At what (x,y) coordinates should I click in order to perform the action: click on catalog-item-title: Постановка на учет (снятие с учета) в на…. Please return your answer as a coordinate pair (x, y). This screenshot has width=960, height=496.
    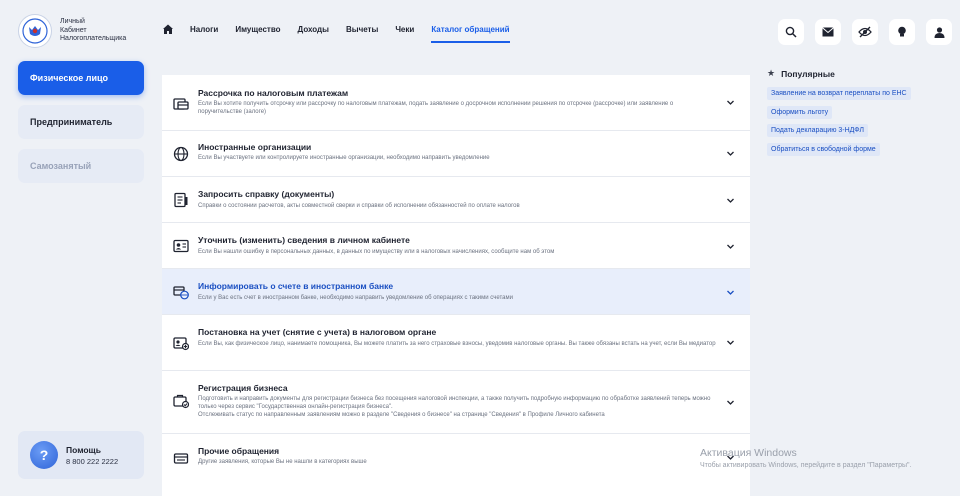
    Looking at the image, I should click on (317, 332).